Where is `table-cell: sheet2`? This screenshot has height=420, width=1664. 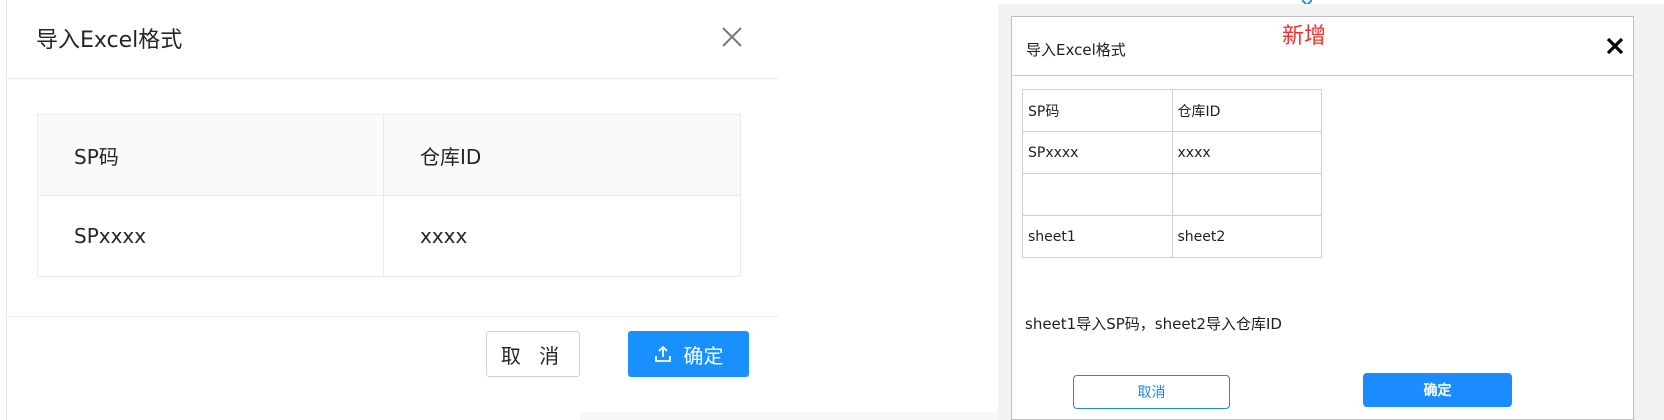 table-cell: sheet2 is located at coordinates (1246, 236).